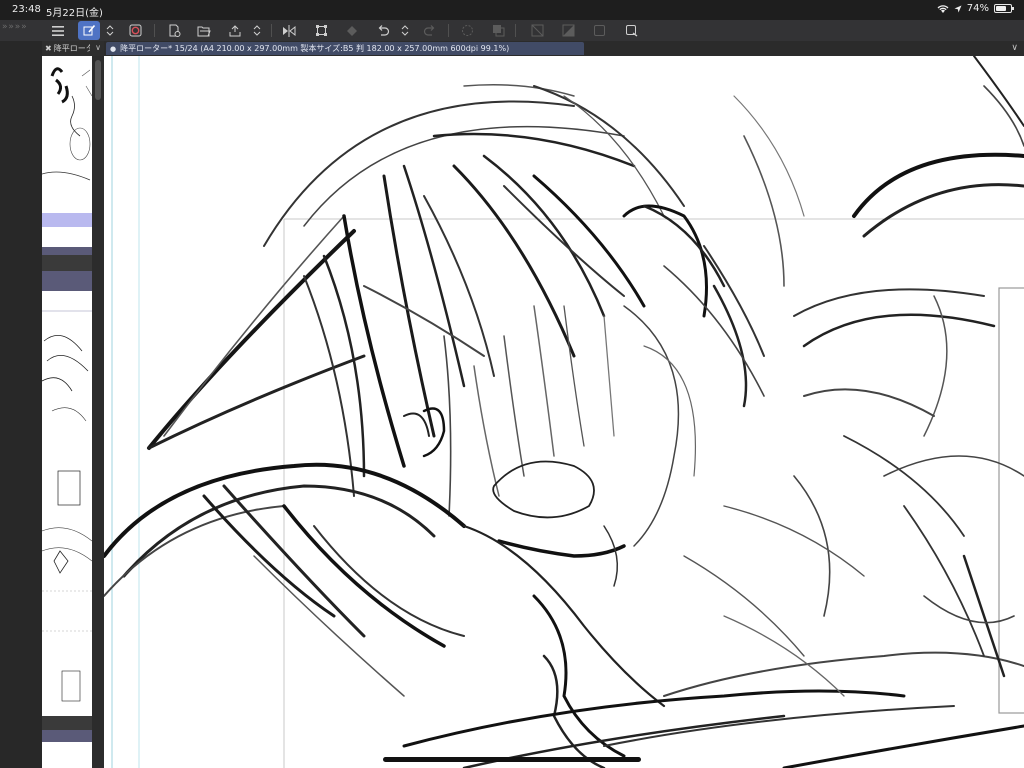  I want to click on flip-horizontal-icon, so click(289, 30).